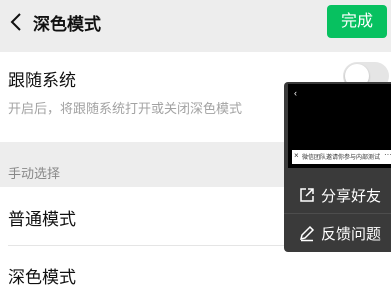  I want to click on manual-section-label: 手动选择, so click(34, 173).